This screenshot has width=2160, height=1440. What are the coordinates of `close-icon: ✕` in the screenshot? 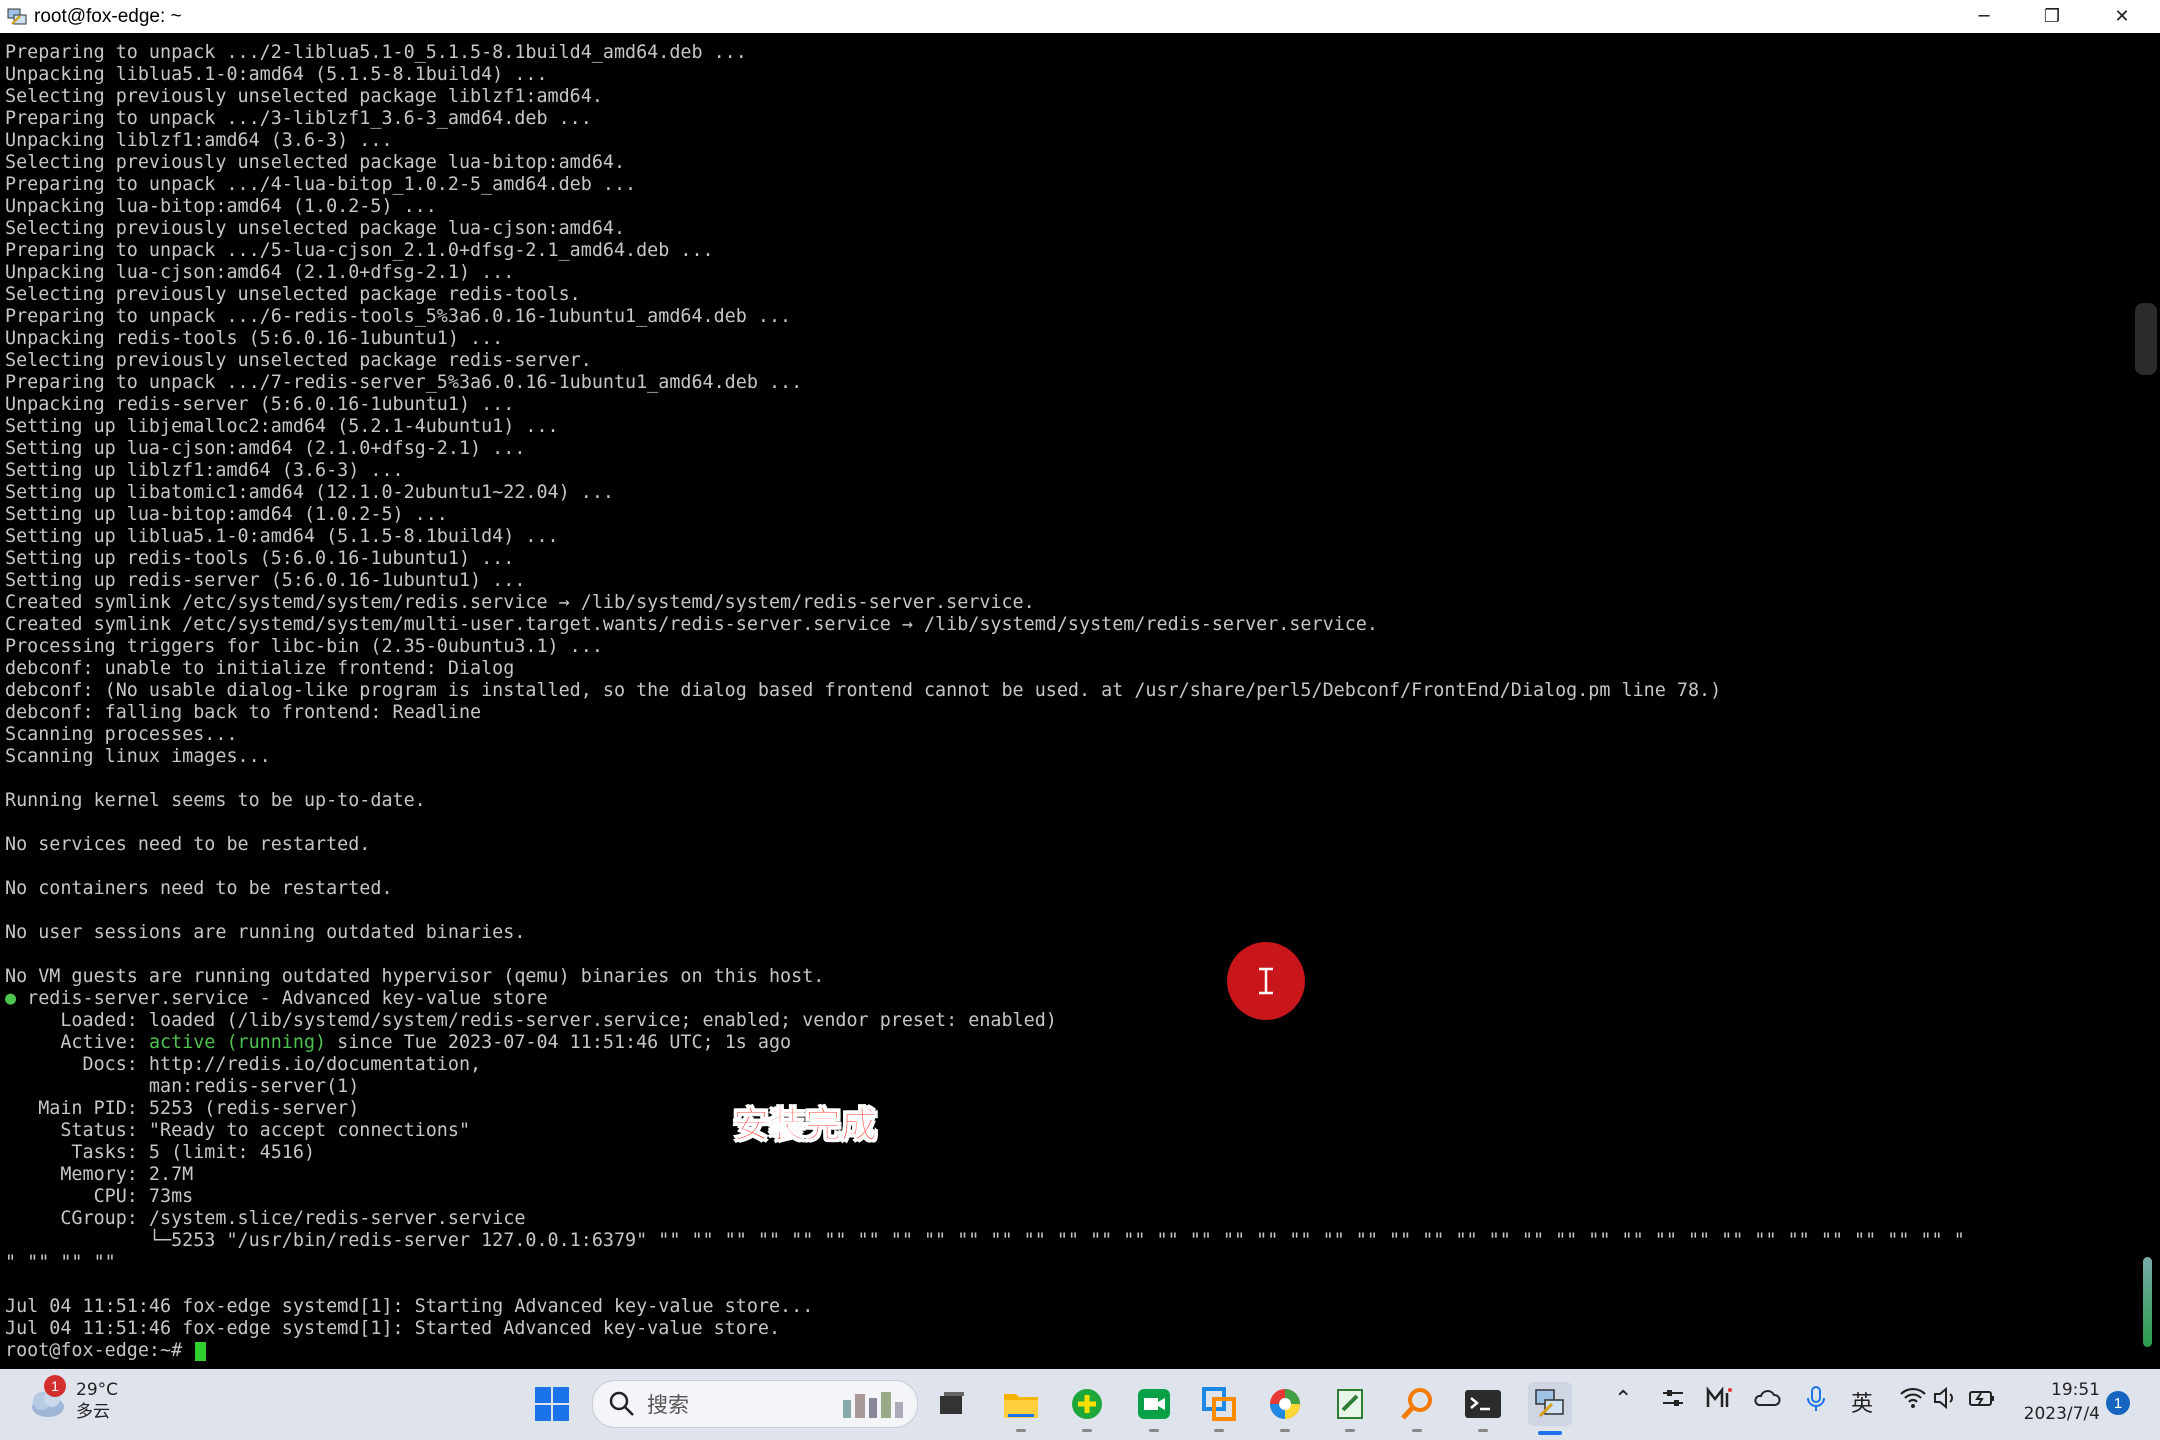 It's located at (2122, 16).